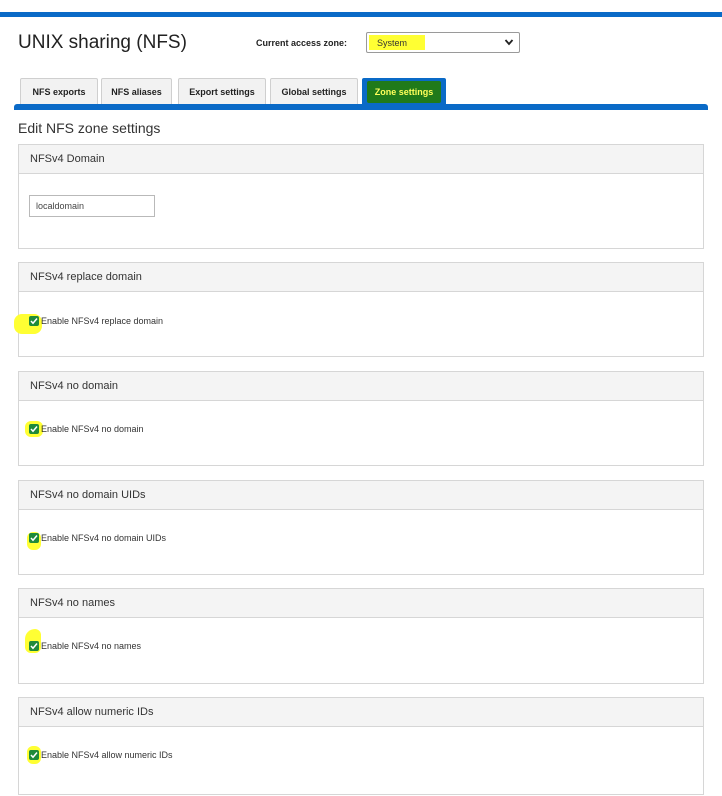  Describe the element at coordinates (89, 128) in the screenshot. I see `section-heading: Edit NFS zone settings` at that location.